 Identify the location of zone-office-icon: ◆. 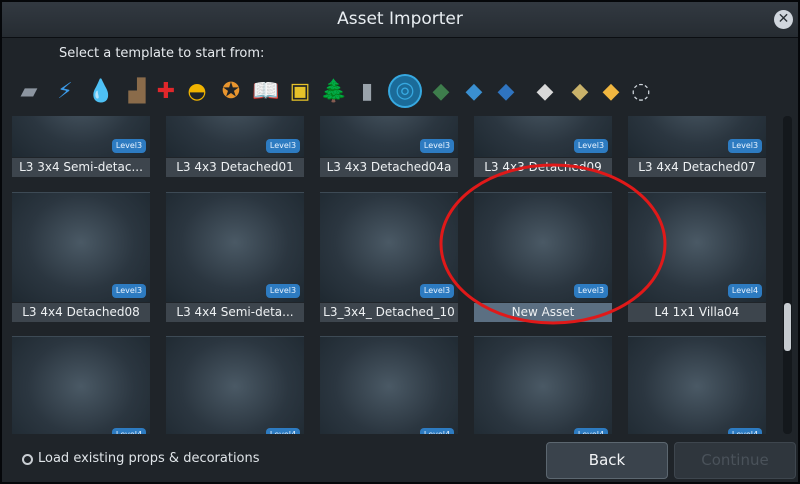
(545, 92).